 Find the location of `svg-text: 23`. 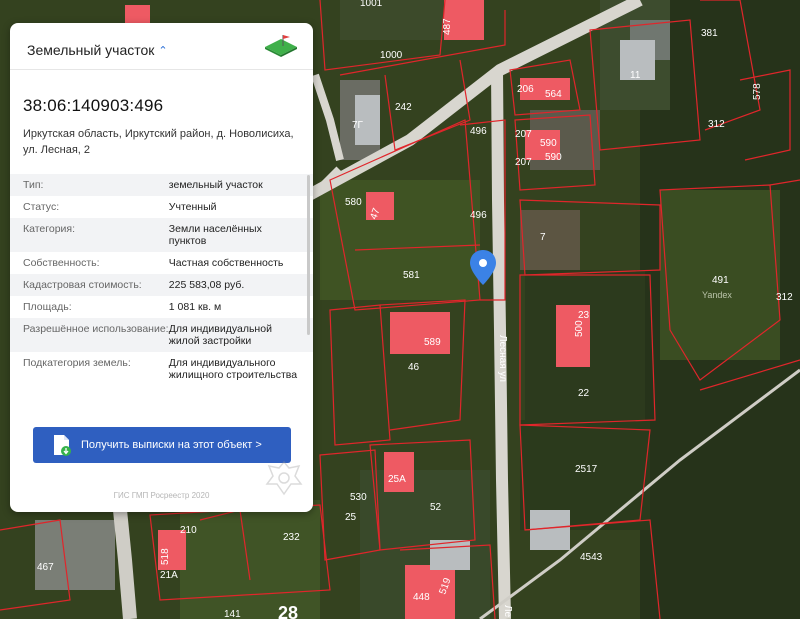

svg-text: 23 is located at coordinates (584, 315).